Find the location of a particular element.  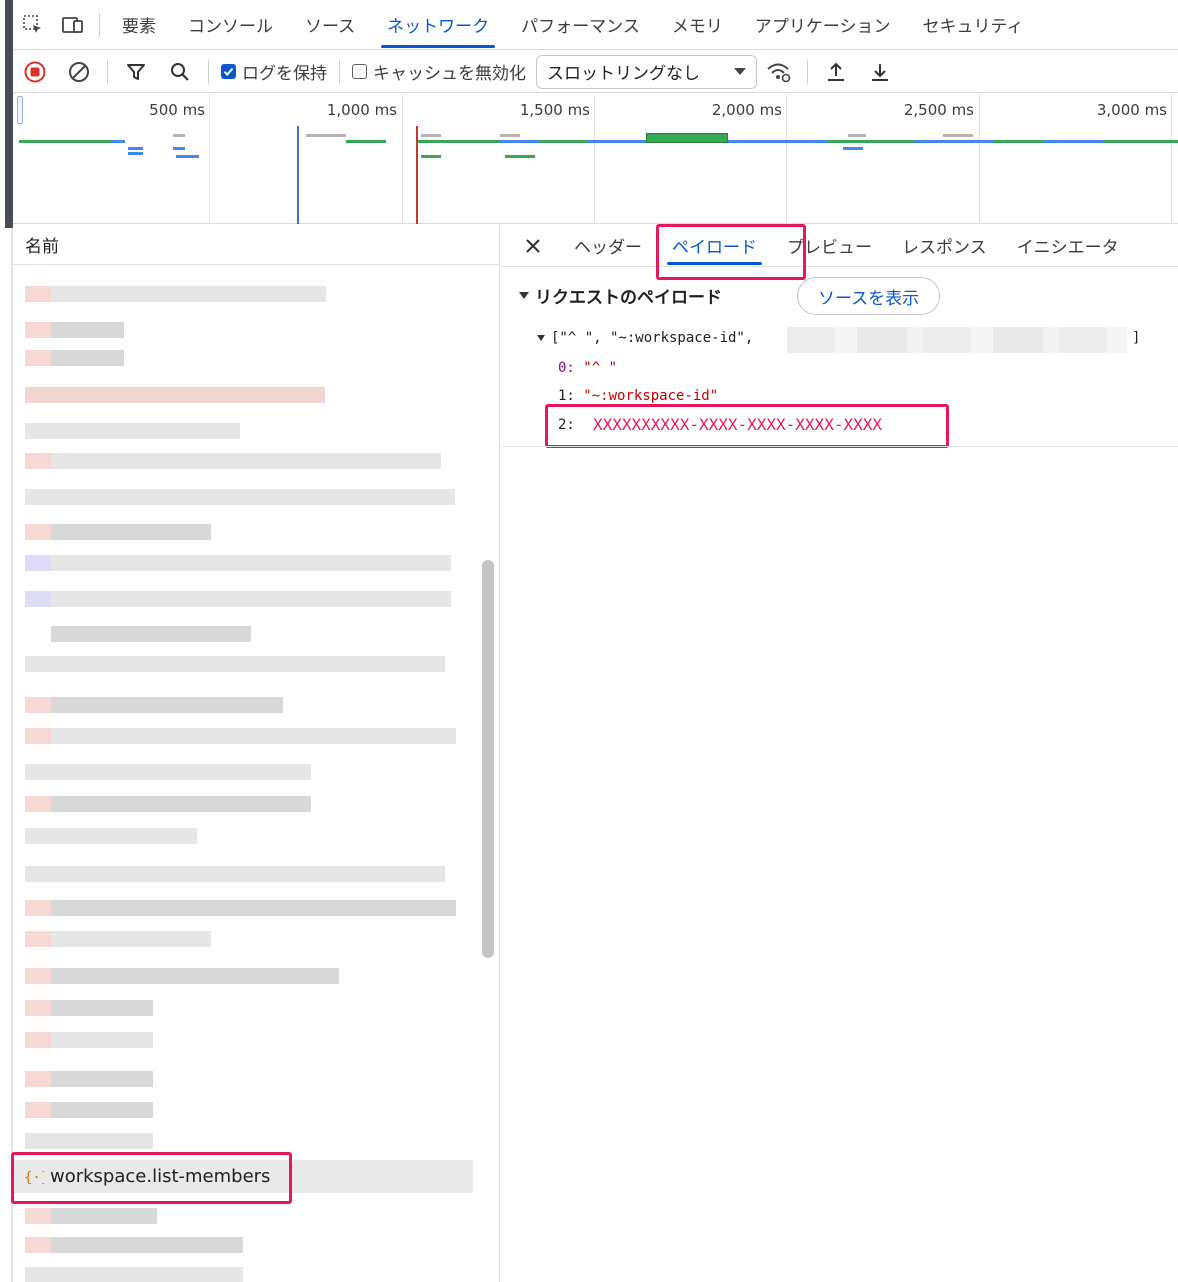

export-har-button is located at coordinates (880, 72).